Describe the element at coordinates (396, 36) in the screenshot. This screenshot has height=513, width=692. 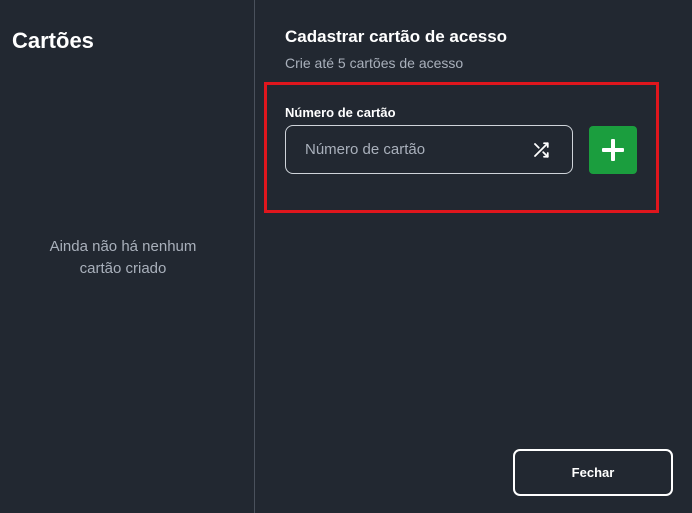
I see `form-title: Cadastrar cartão de acesso` at that location.